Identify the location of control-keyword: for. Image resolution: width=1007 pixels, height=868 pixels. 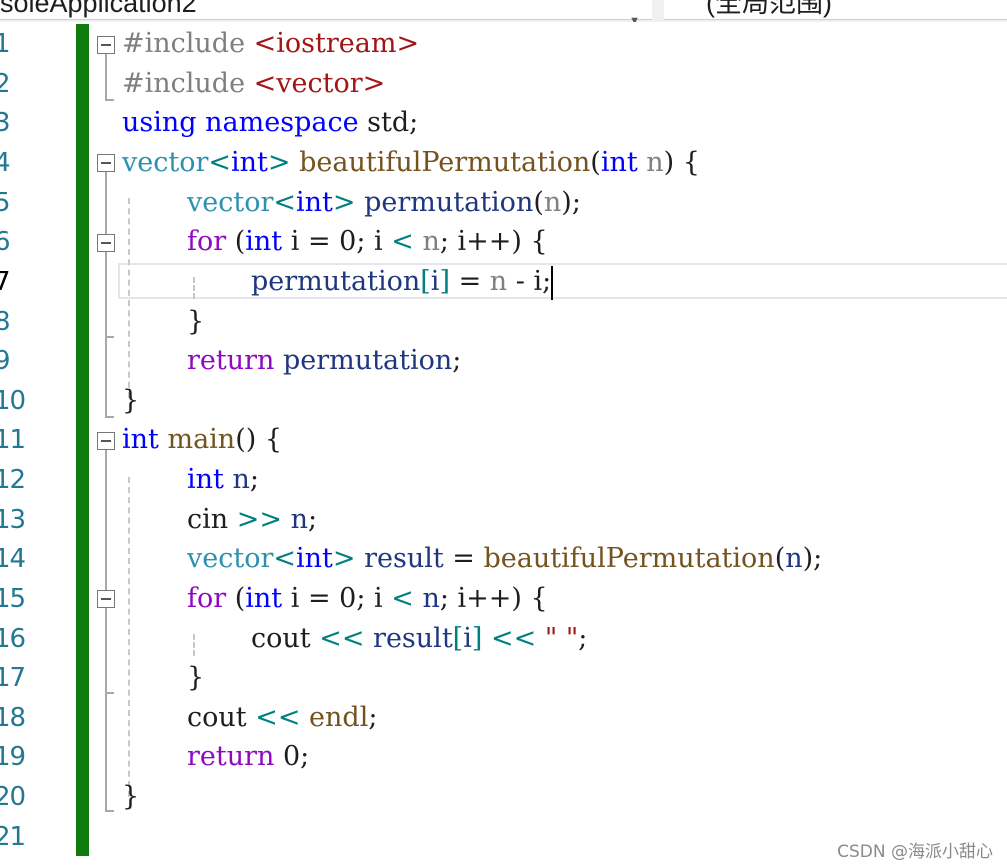
(207, 598).